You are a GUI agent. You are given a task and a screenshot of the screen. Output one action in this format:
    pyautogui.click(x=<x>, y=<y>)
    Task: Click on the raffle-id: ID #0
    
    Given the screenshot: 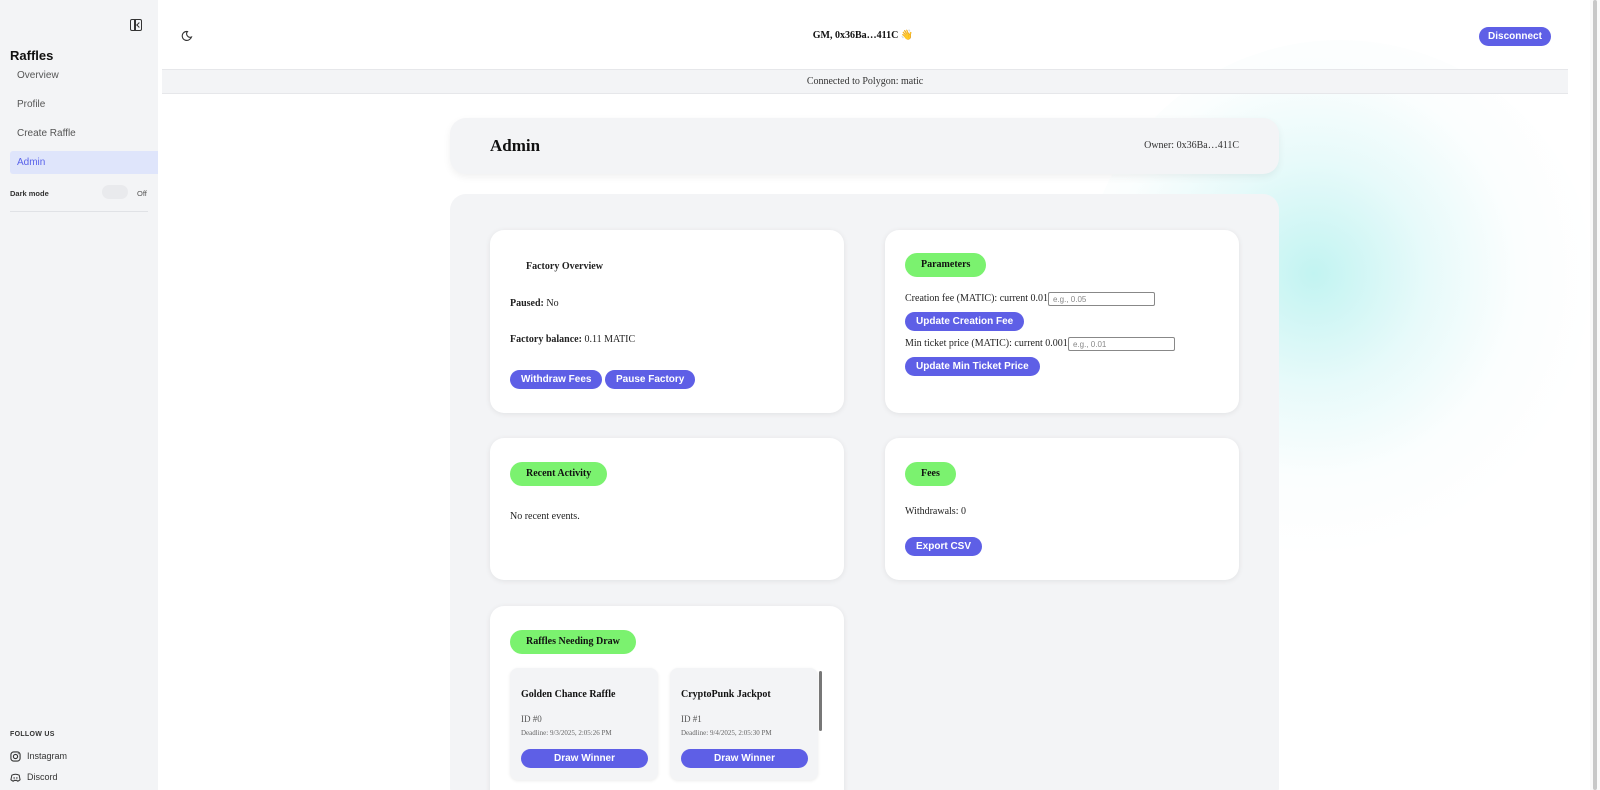 What is the action you would take?
    pyautogui.click(x=531, y=719)
    